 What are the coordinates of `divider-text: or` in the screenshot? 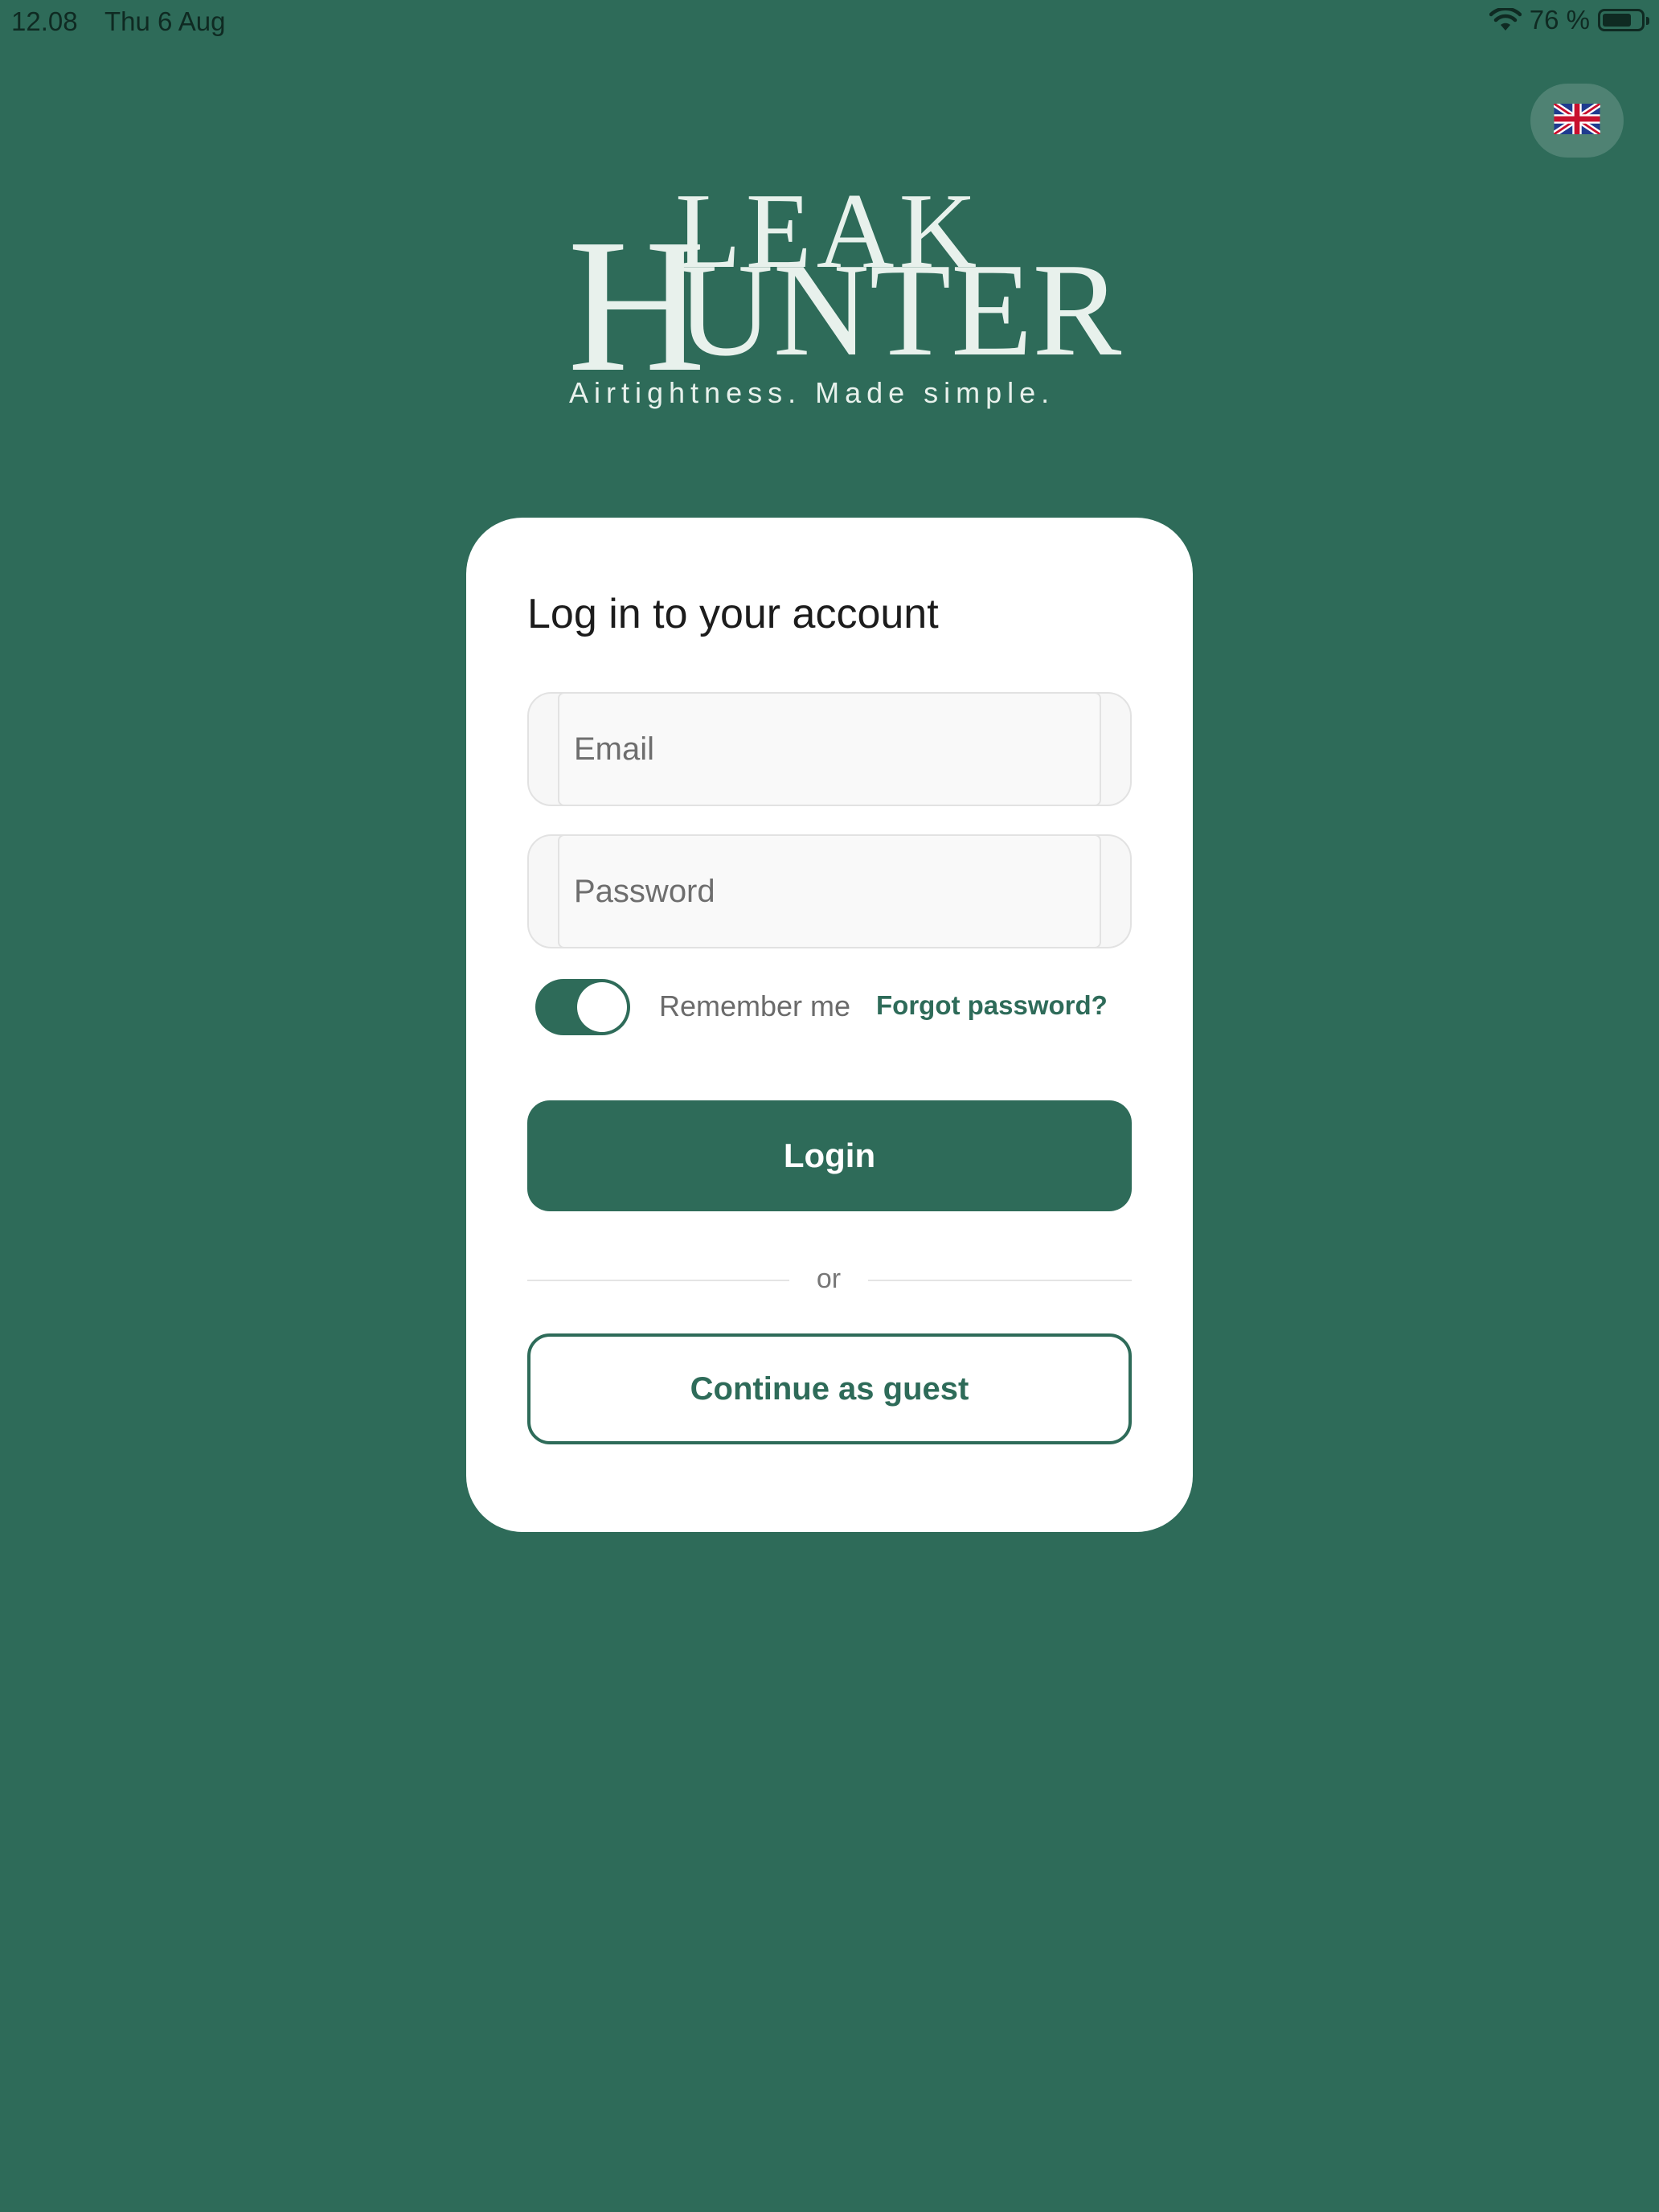 It's located at (829, 1279).